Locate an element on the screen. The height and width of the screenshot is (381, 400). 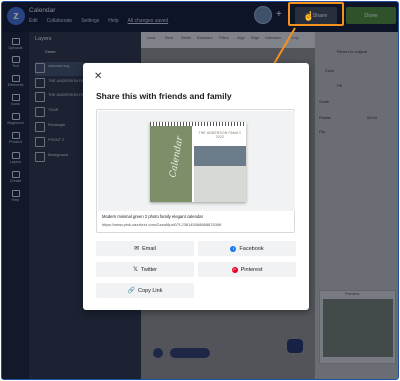
calendar-header: THE ANDERSON FAMILY 2022 is located at coordinates (220, 135).